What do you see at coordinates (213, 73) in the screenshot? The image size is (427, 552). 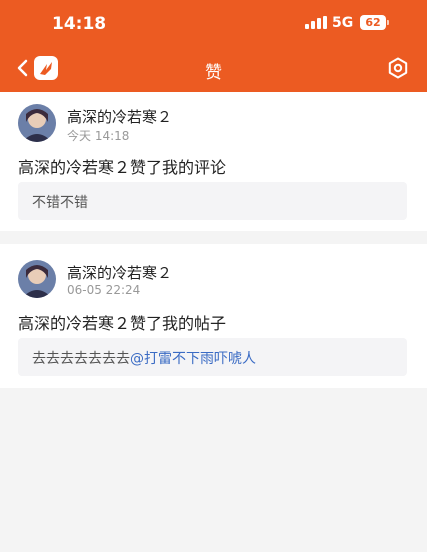 I see `page-title: 赞` at bounding box center [213, 73].